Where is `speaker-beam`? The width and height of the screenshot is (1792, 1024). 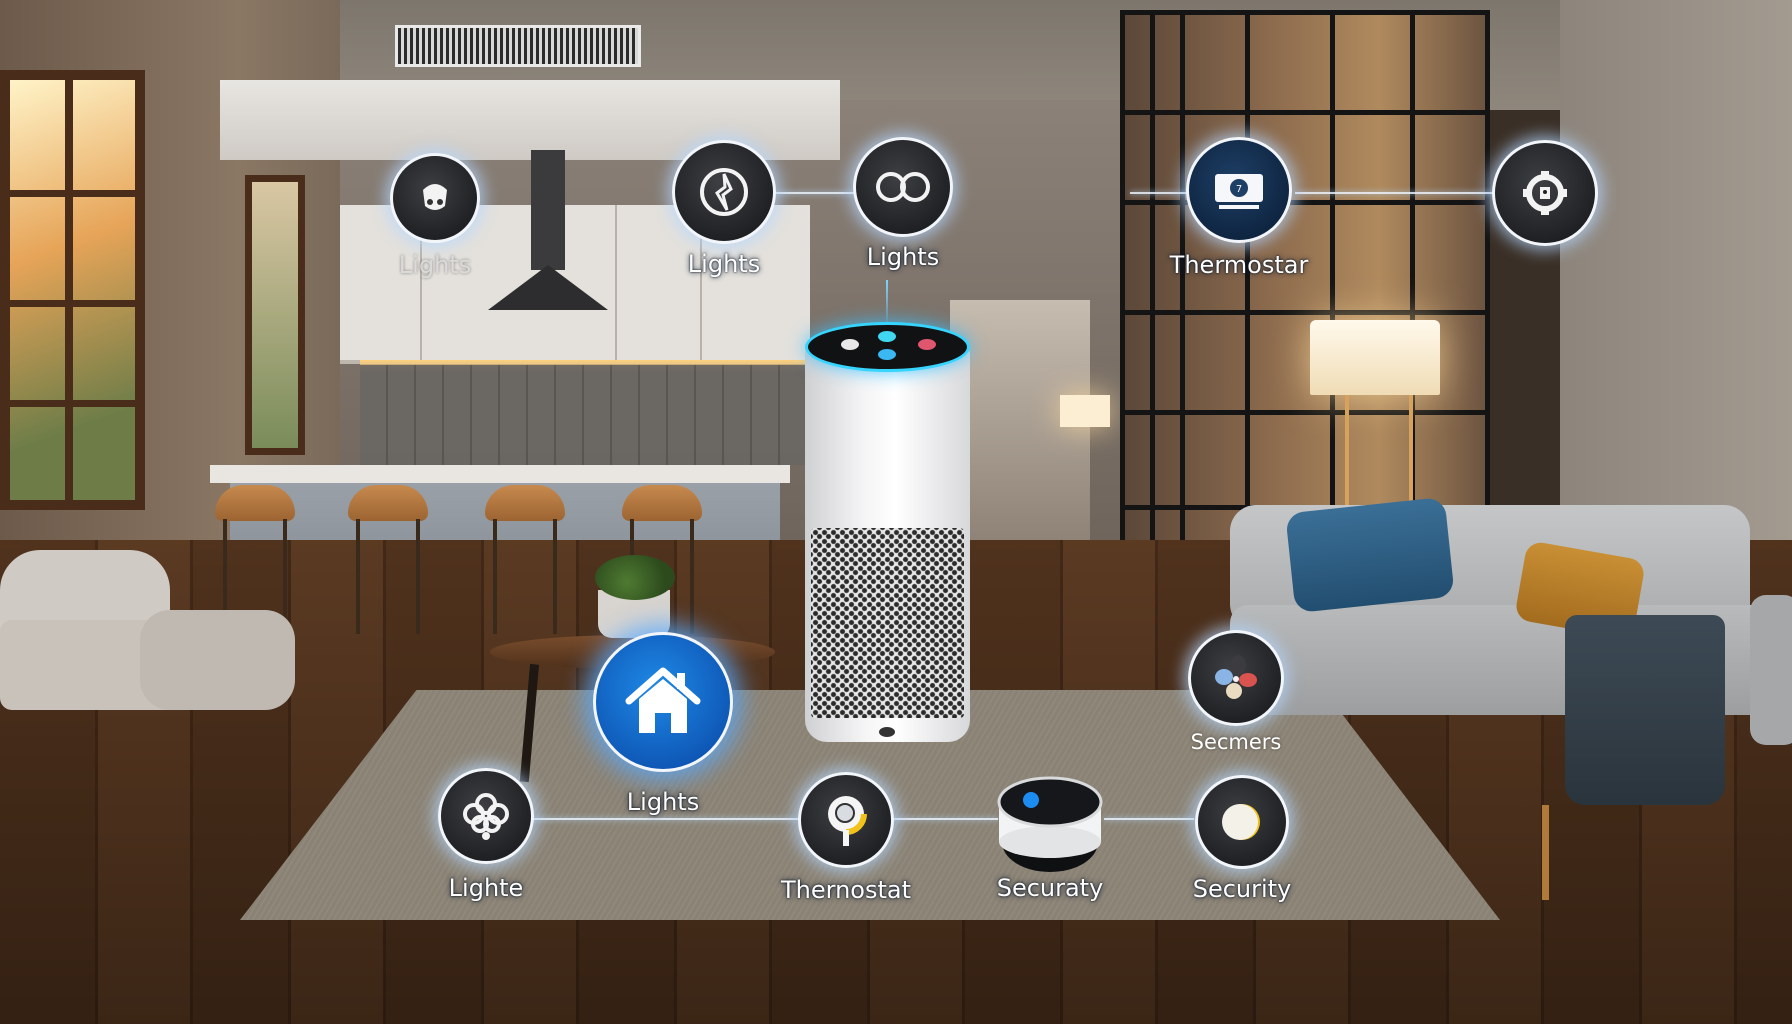 speaker-beam is located at coordinates (887, 303).